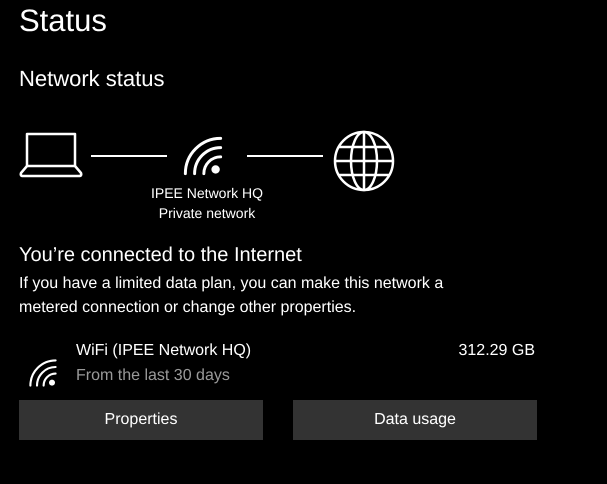 The height and width of the screenshot is (484, 607). I want to click on network-name: IPEE Network HQ, so click(207, 194).